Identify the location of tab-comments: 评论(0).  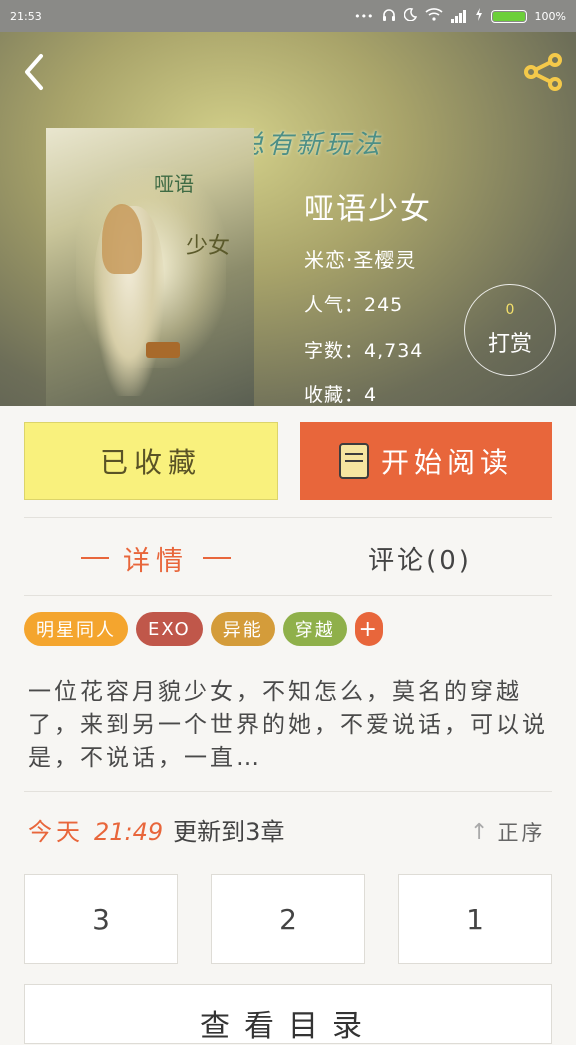
(420, 558).